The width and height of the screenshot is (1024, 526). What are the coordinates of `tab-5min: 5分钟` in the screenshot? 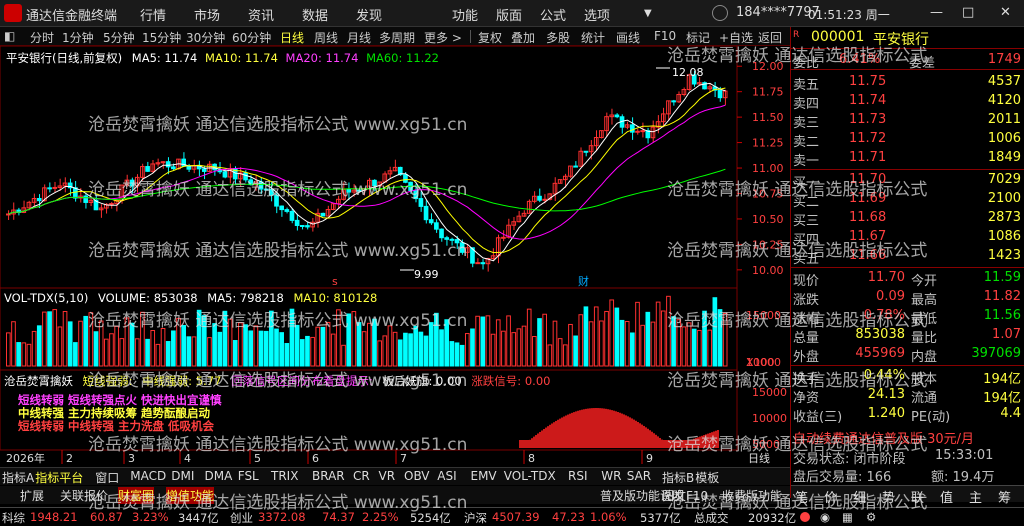 It's located at (119, 37).